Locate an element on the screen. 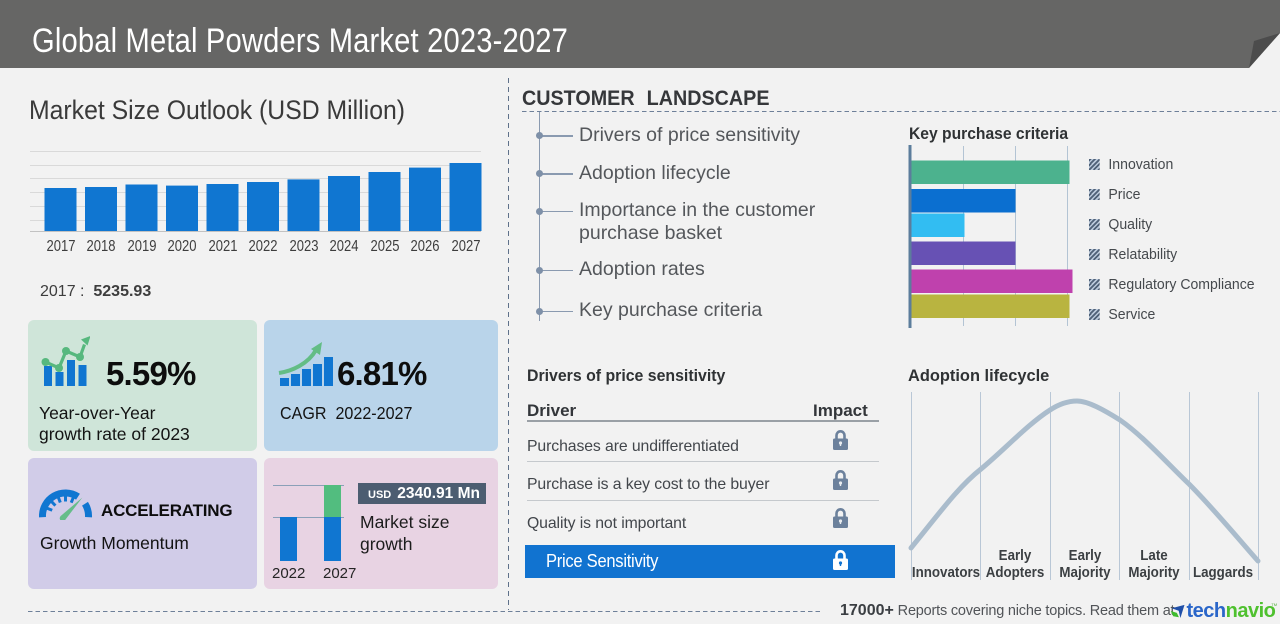 This screenshot has width=1280, height=624. svg-text: technavio is located at coordinates (1231, 611).